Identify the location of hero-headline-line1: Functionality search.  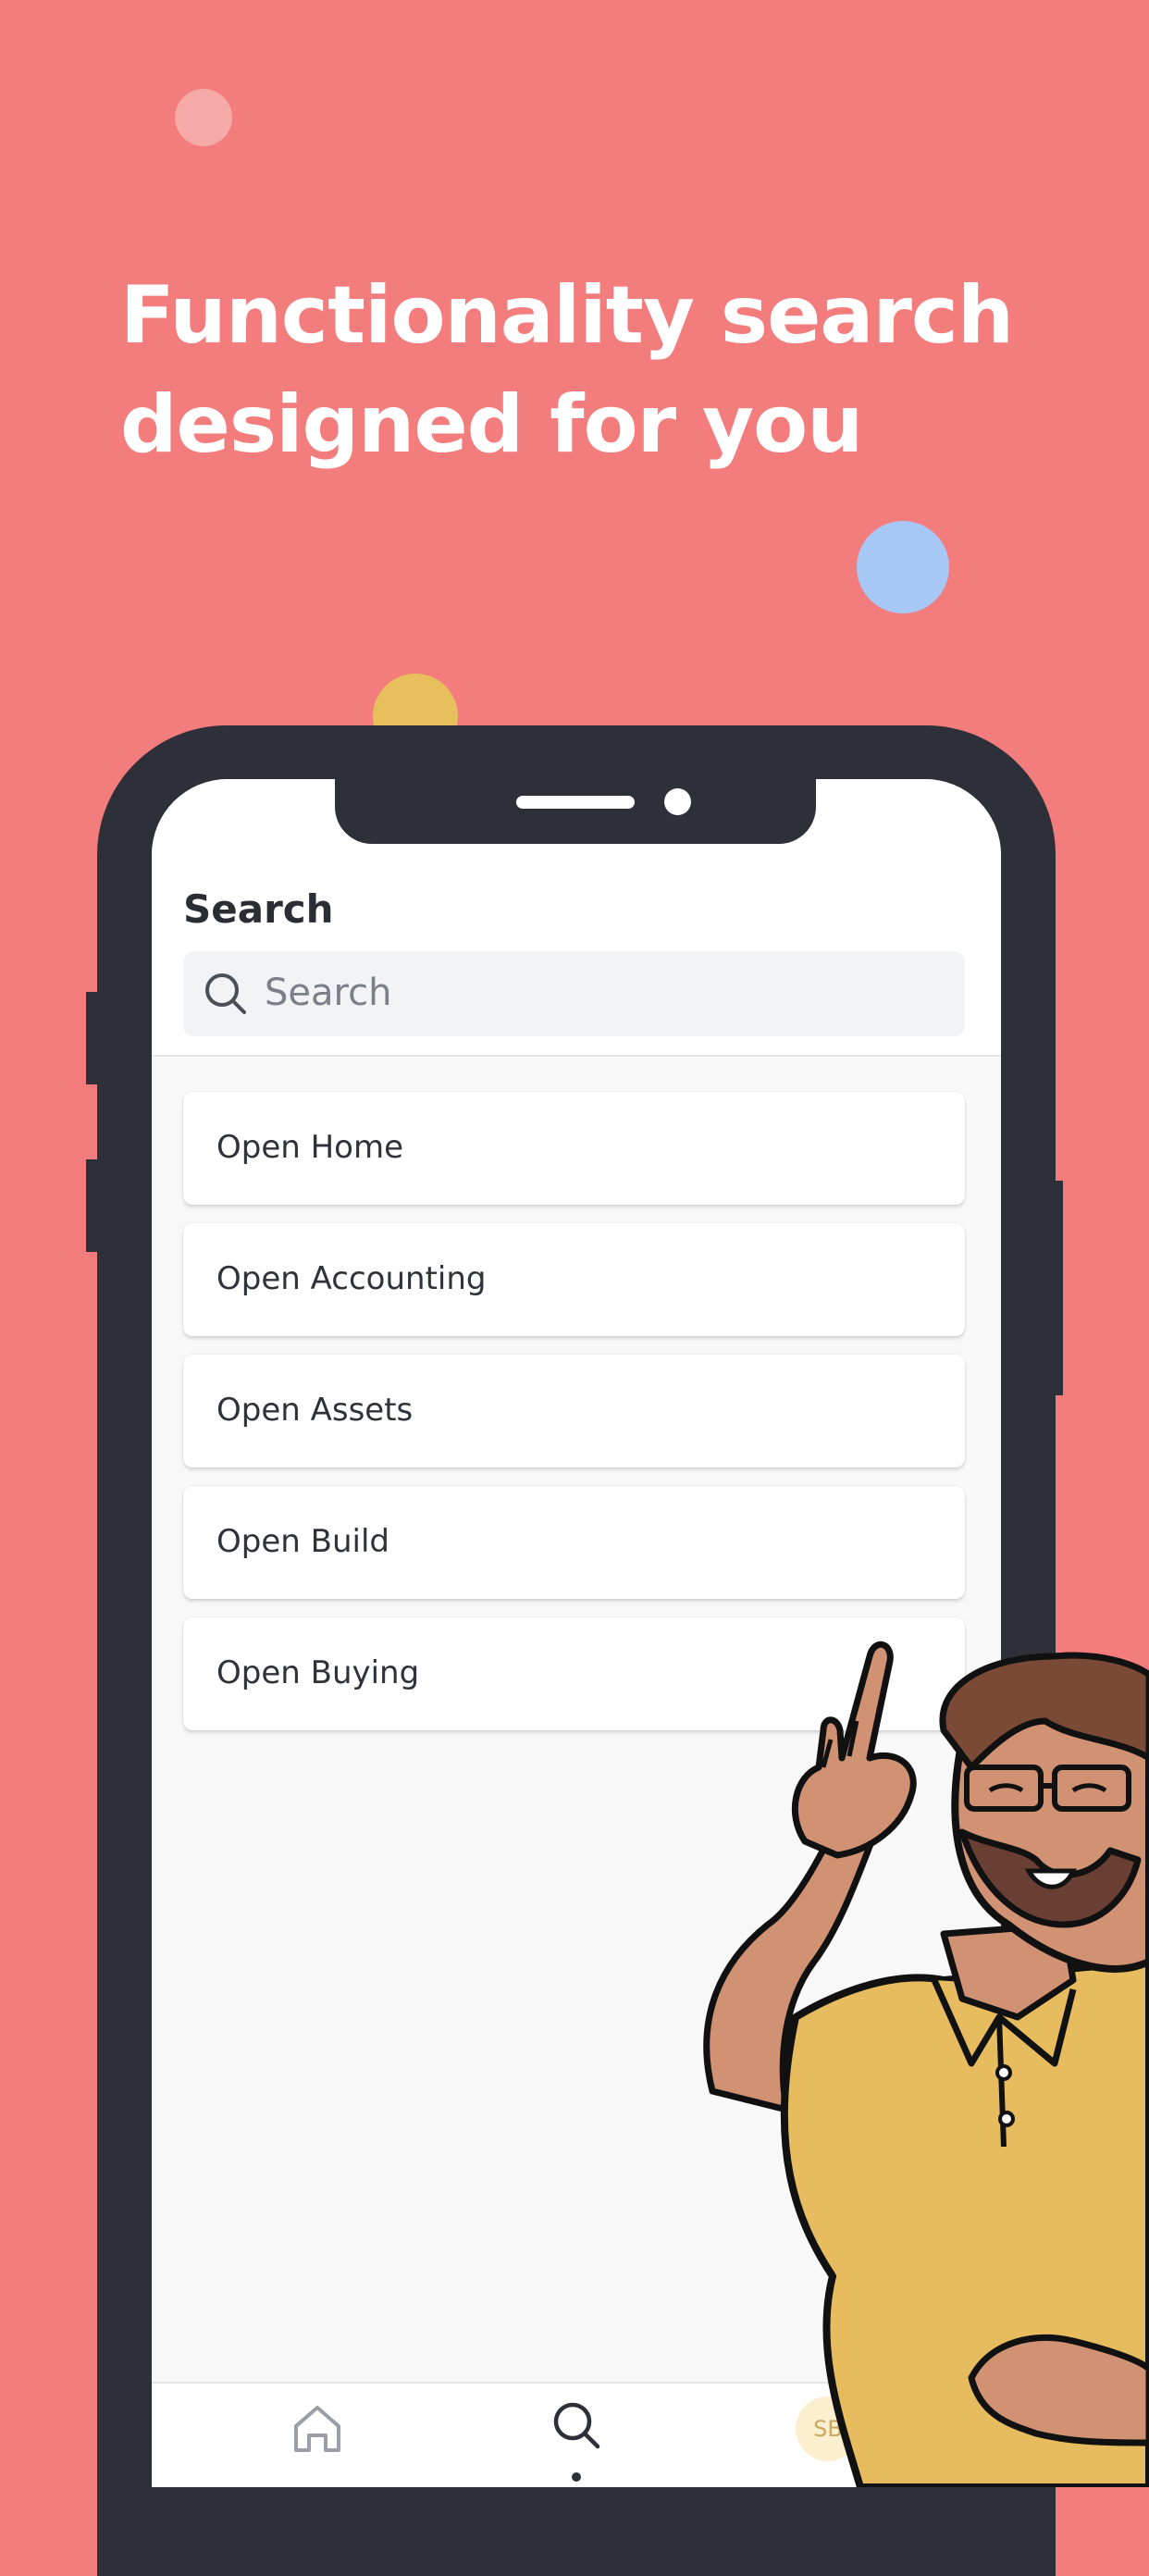
(567, 315).